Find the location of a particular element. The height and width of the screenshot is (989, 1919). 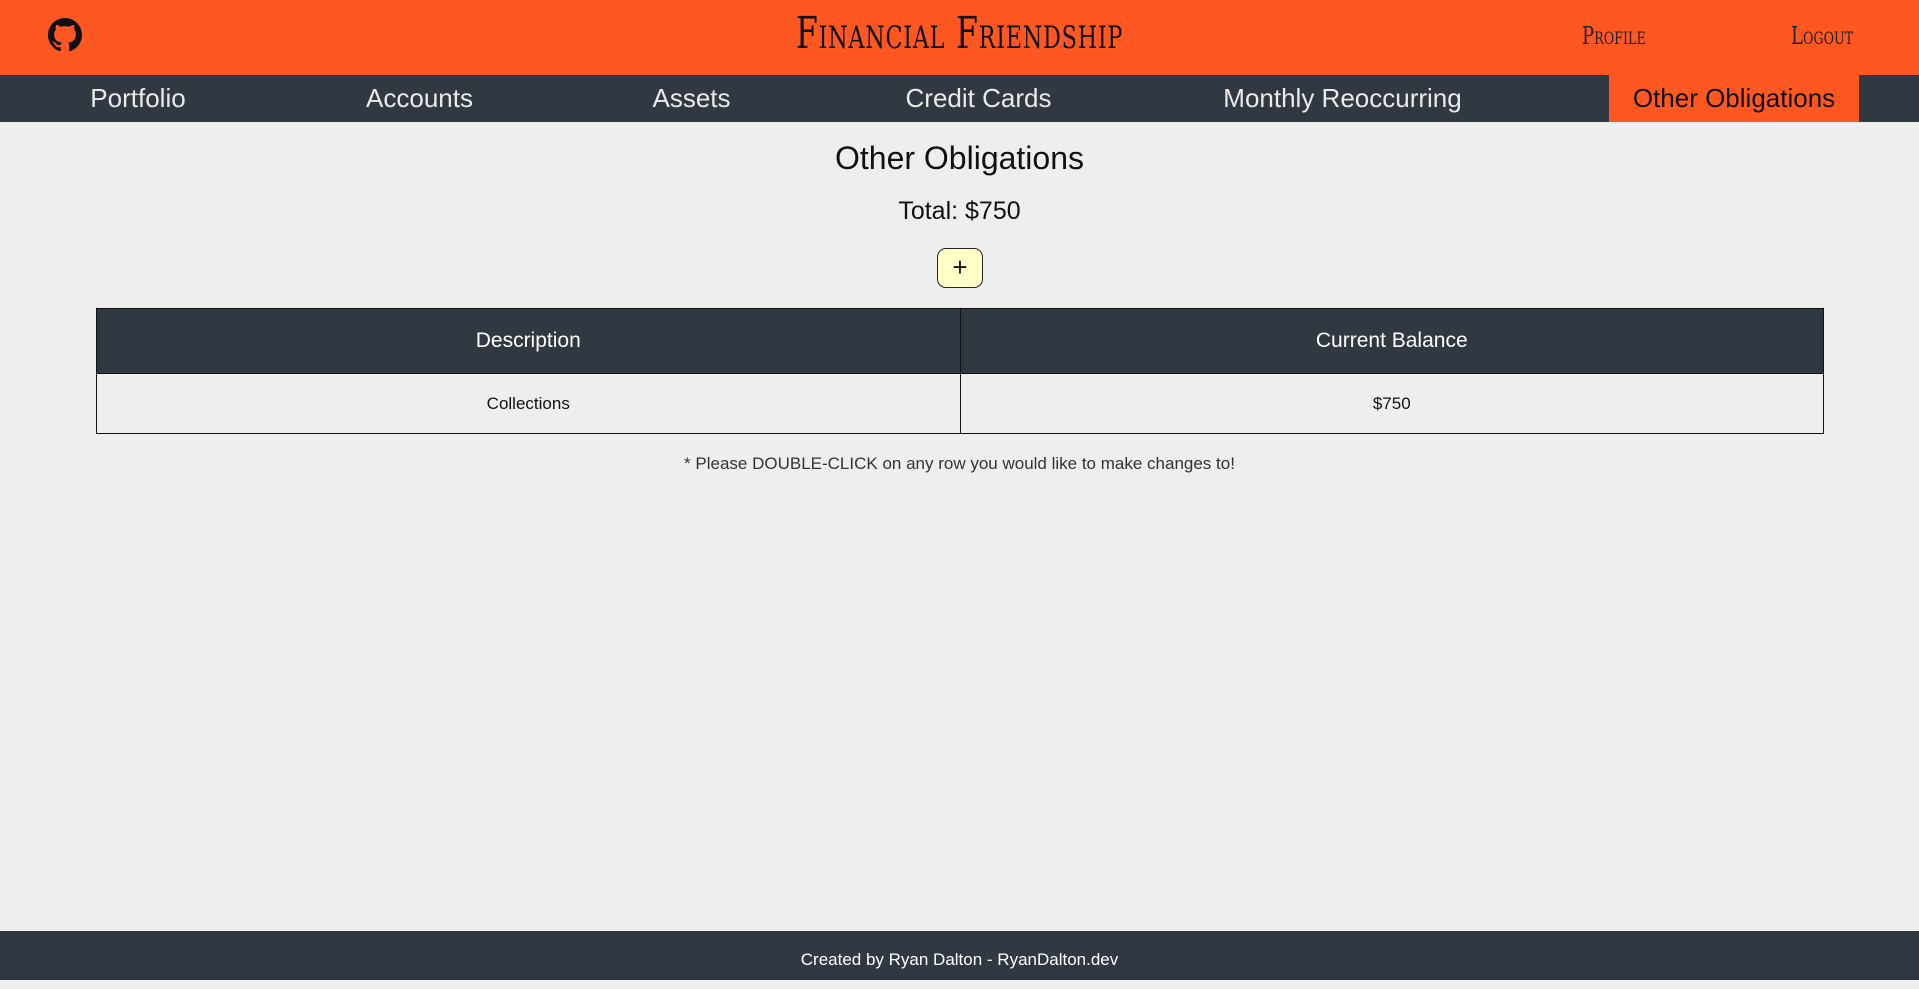

nav-item-assets: Assets is located at coordinates (691, 98).